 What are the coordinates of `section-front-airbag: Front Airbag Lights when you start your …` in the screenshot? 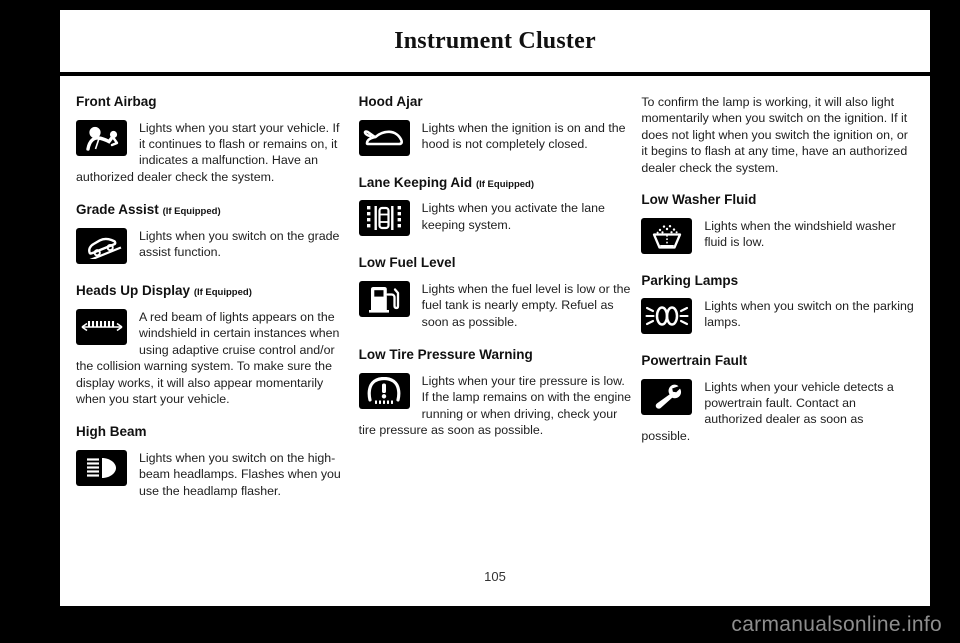 It's located at (212, 139).